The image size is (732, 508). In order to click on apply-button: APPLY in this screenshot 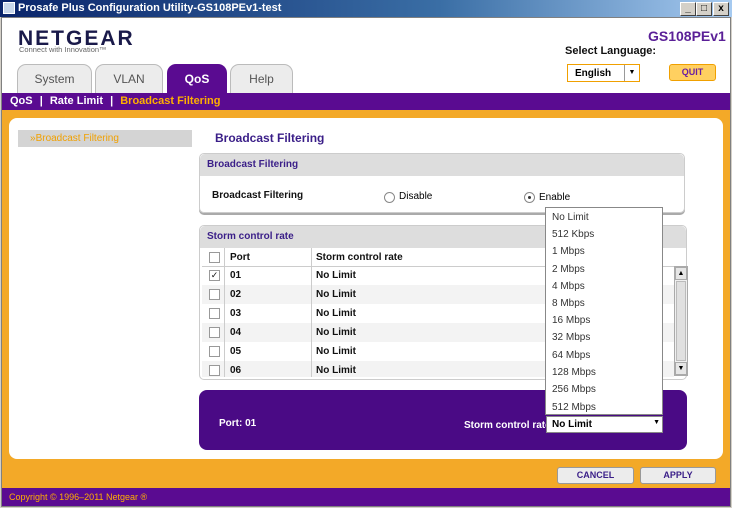, I will do `click(678, 475)`.